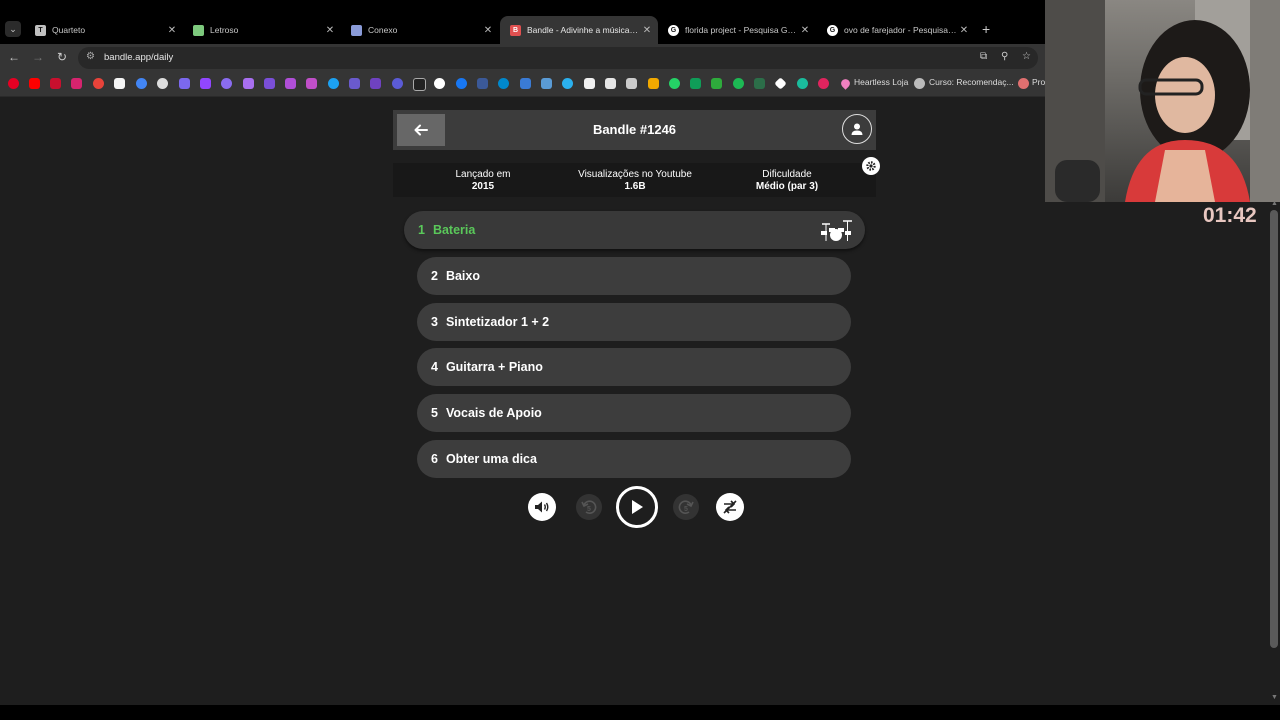 The height and width of the screenshot is (720, 1280). Describe the element at coordinates (1004, 56) in the screenshot. I see `zoom-icon: ⚲` at that location.